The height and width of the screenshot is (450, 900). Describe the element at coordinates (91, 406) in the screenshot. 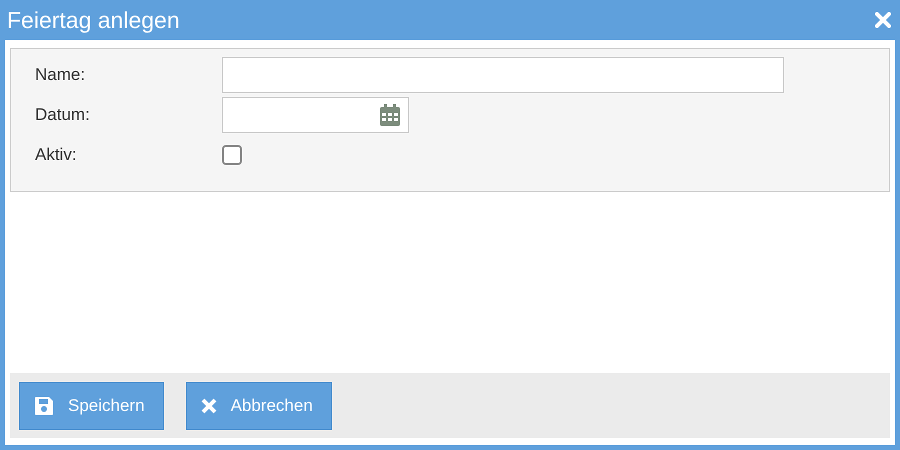

I see `save-button: Speichern` at that location.